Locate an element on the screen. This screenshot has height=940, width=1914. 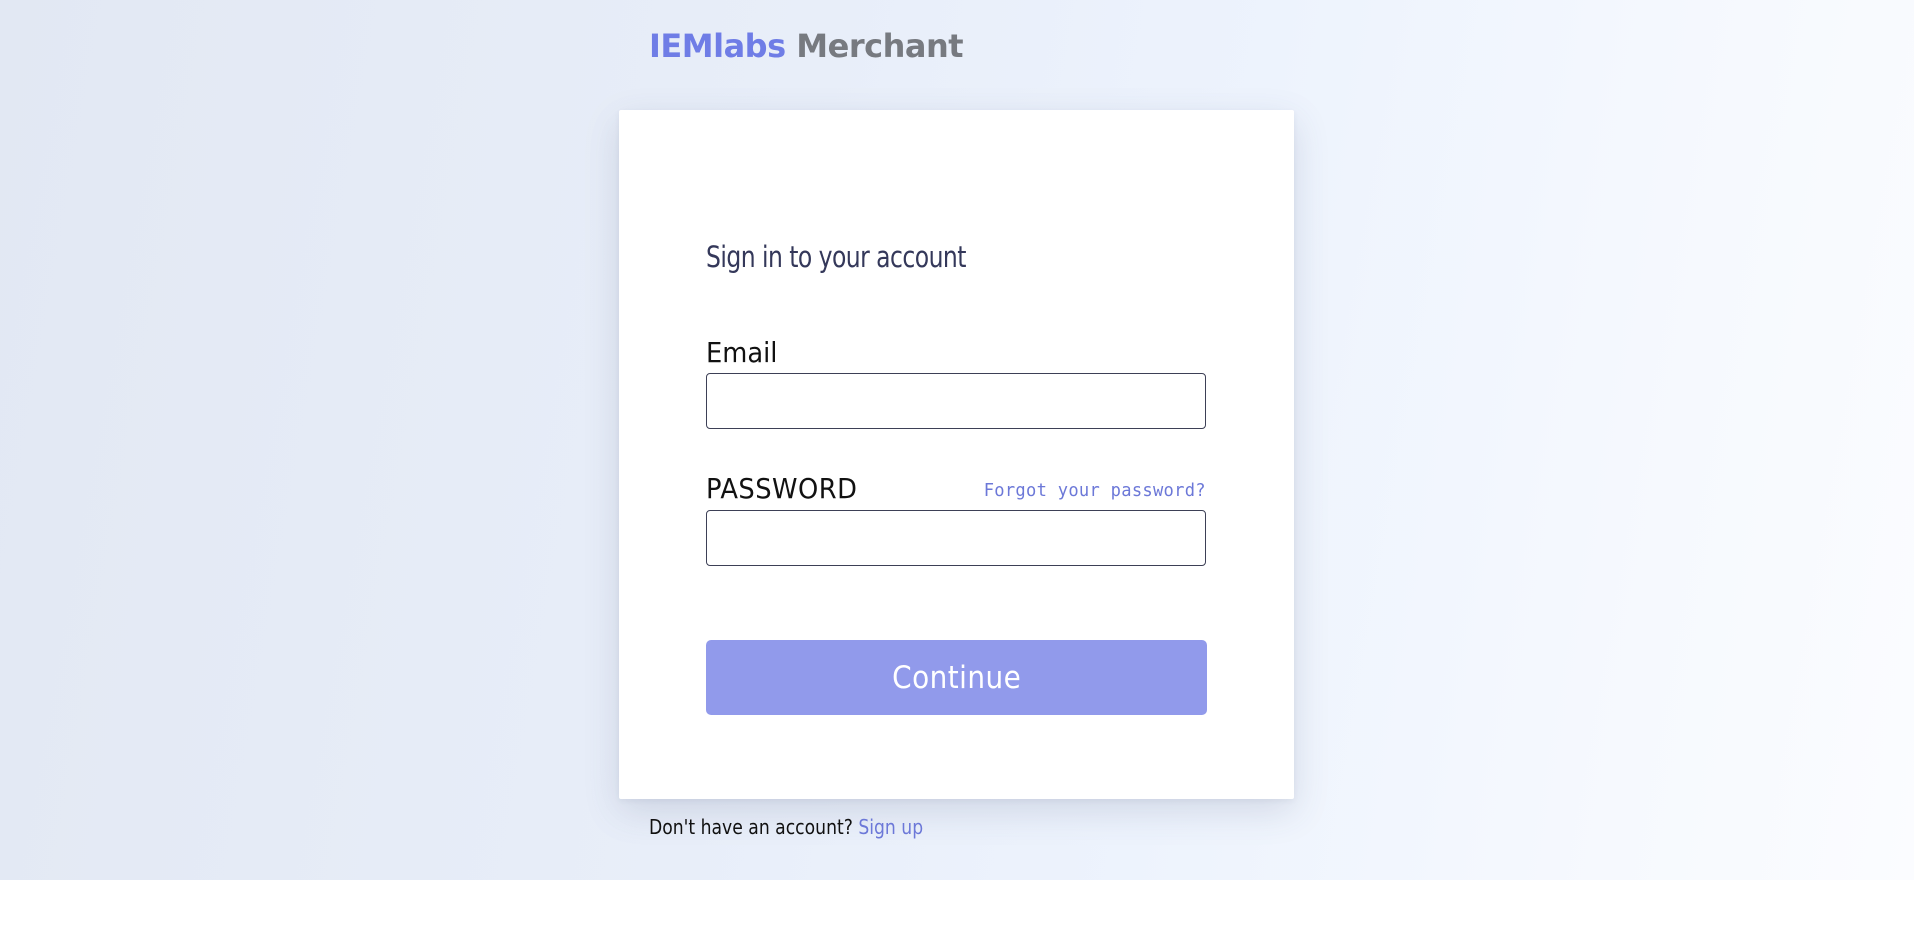
brand-logo: IEMlabs Merchant is located at coordinates (806, 46).